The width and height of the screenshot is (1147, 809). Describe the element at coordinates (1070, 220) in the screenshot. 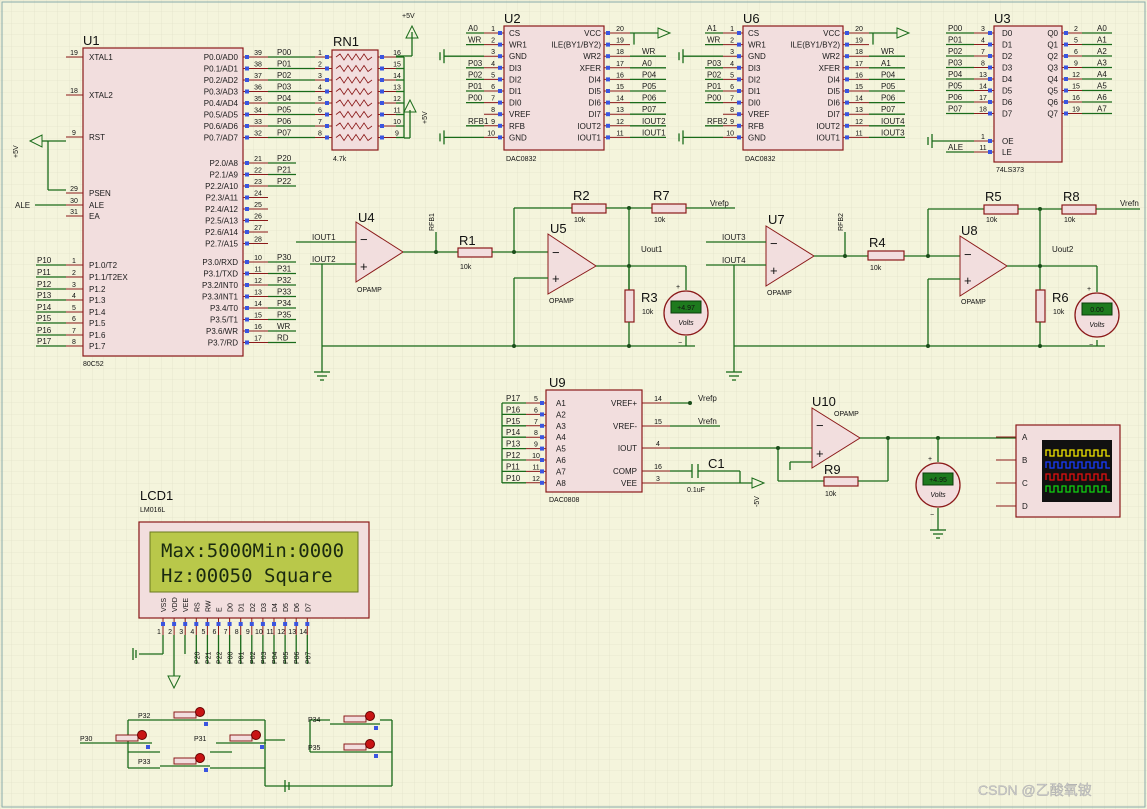

I see `r8-value: 10k` at that location.